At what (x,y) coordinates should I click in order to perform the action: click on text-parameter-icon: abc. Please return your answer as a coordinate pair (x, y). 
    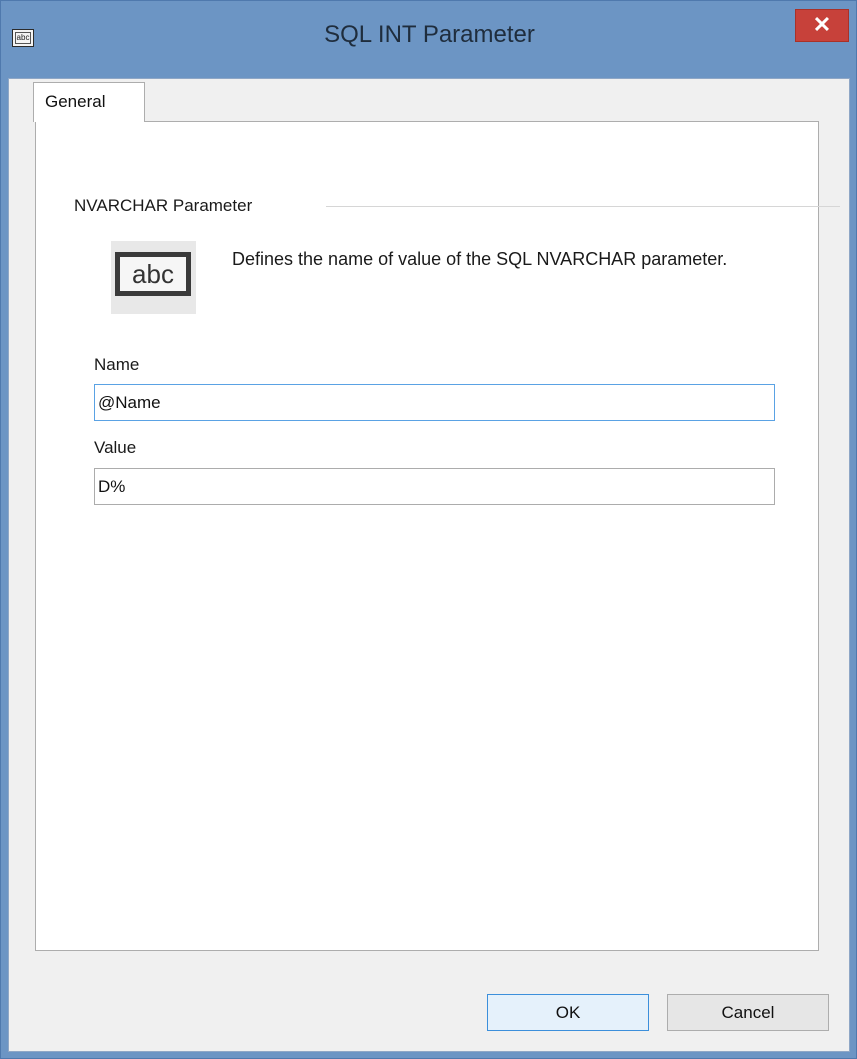
    Looking at the image, I should click on (153, 277).